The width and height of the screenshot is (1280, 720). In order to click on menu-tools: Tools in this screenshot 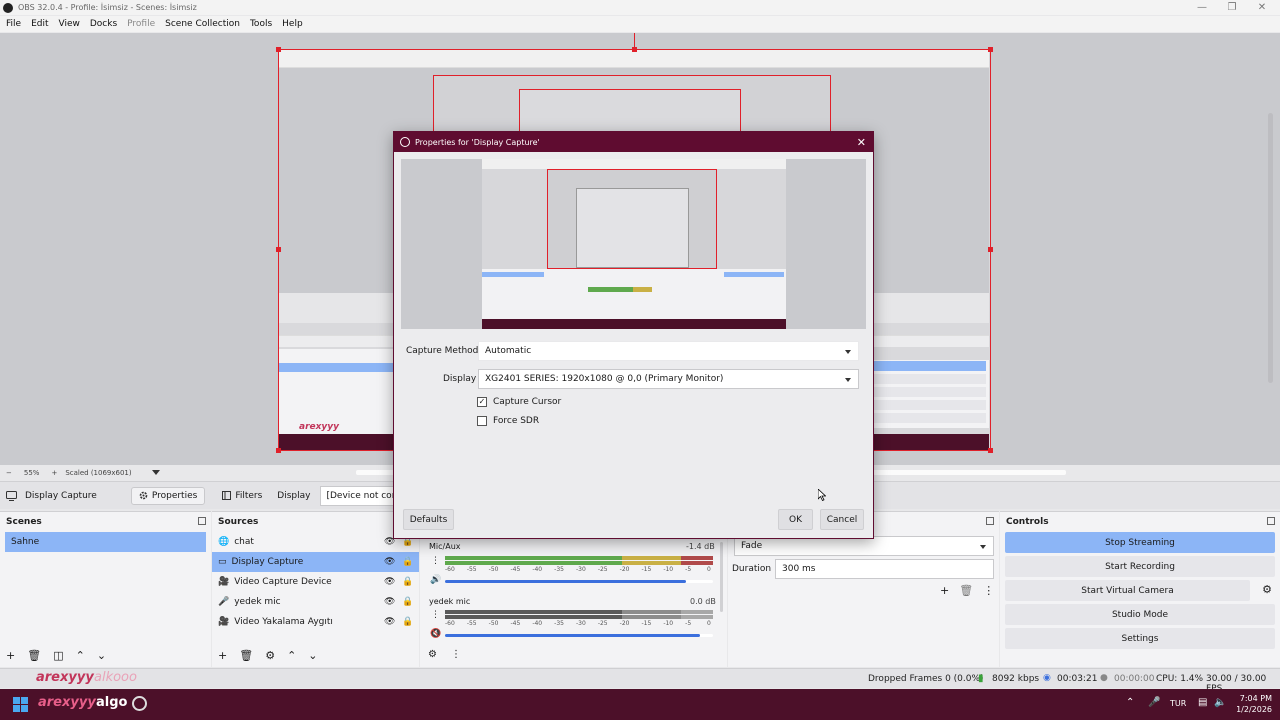, I will do `click(261, 24)`.